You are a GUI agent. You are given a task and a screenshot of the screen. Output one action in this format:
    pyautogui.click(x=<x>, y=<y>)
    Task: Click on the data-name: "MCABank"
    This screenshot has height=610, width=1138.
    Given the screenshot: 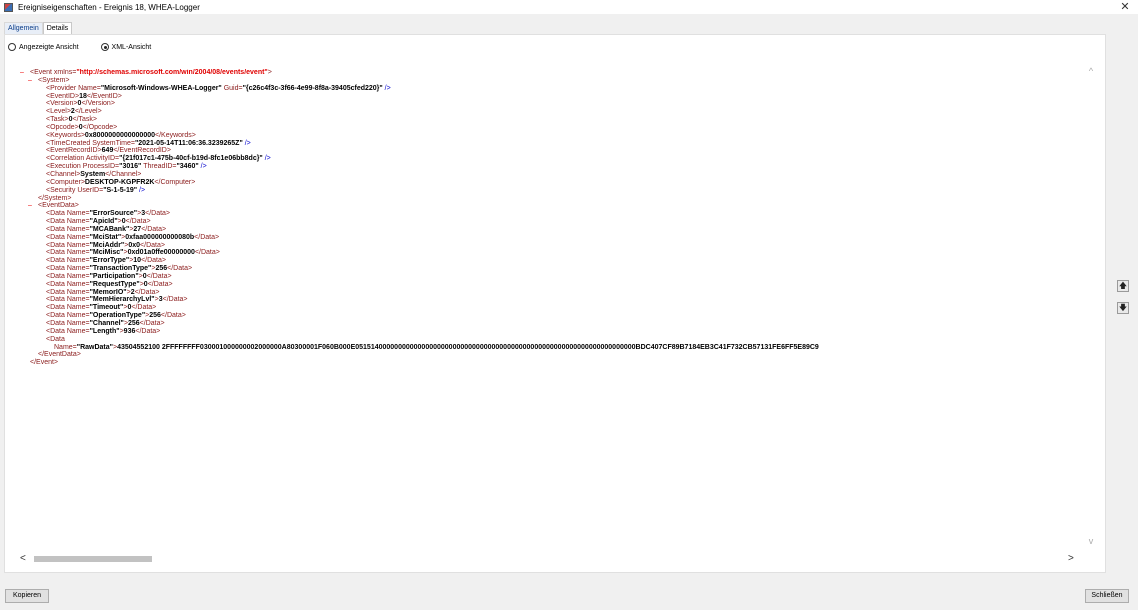 What is the action you would take?
    pyautogui.click(x=109, y=229)
    